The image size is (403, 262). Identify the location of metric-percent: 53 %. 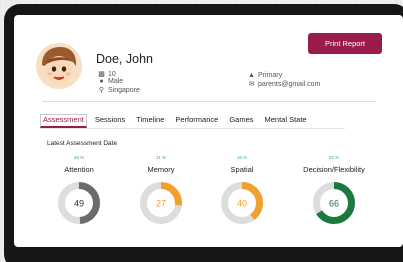
(334, 157).